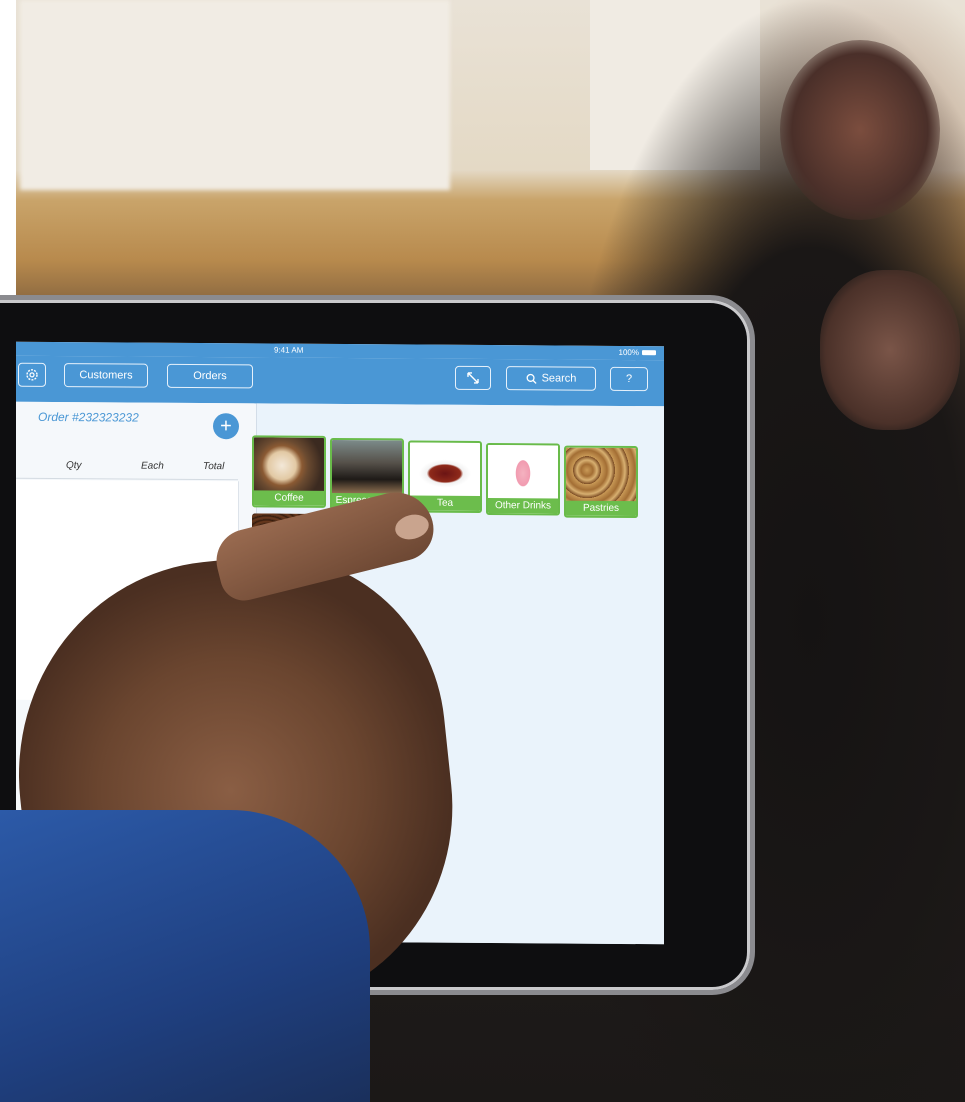  I want to click on smoothie-image, so click(523, 473).